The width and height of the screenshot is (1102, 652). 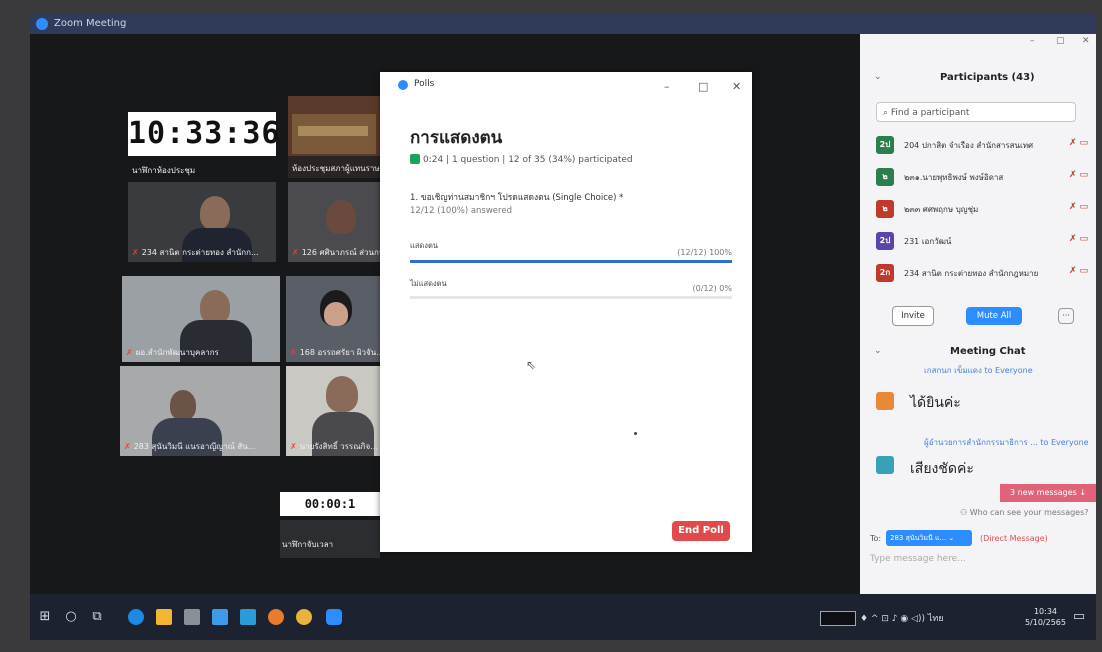 What do you see at coordinates (885, 145) in the screenshot?
I see `participant-avatar: 2ป` at bounding box center [885, 145].